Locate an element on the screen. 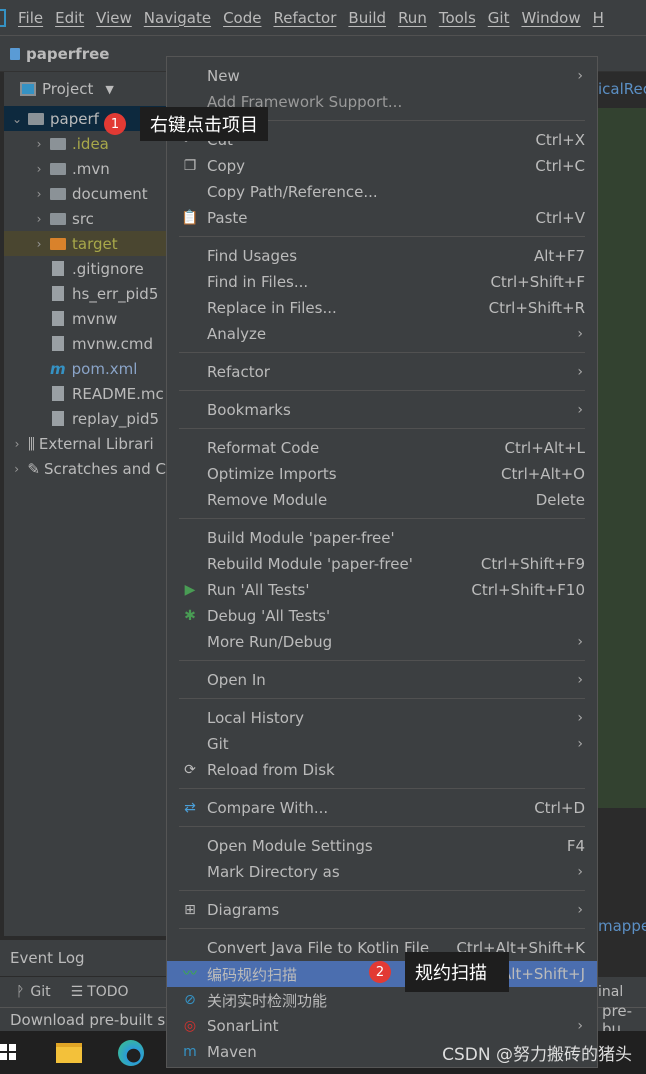  menu-git: Git is located at coordinates (499, 18).